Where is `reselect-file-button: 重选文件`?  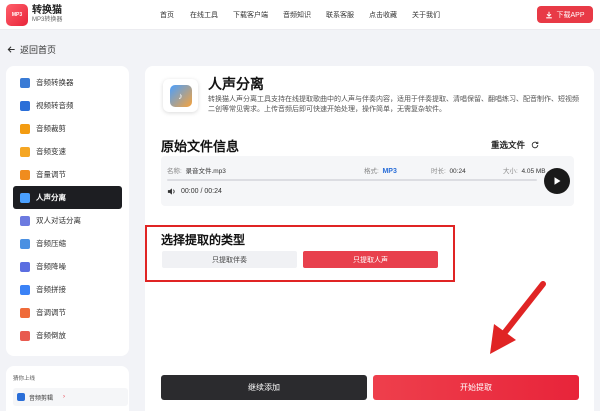
reselect-file-button: 重选文件 is located at coordinates (515, 145).